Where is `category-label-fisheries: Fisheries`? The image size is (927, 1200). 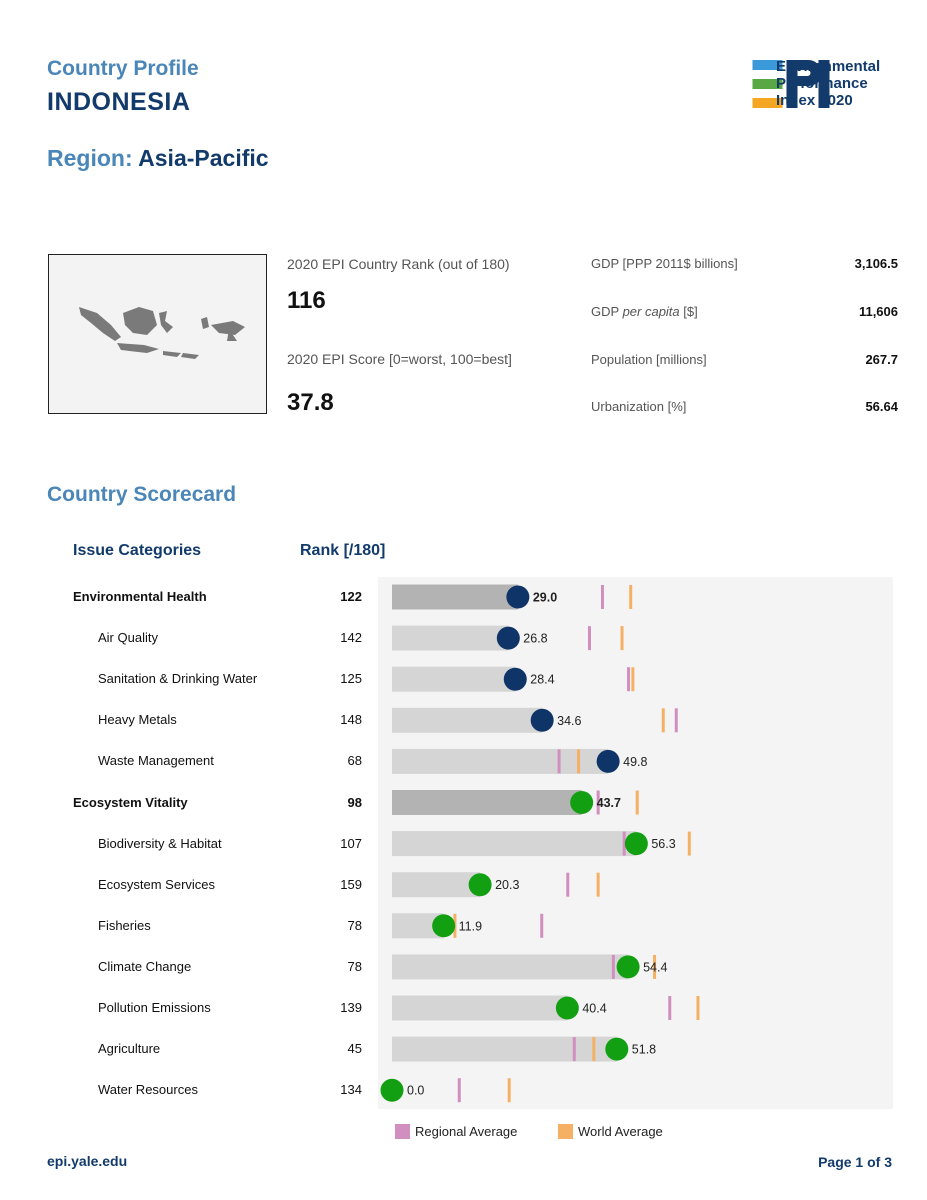
category-label-fisheries: Fisheries is located at coordinates (124, 925).